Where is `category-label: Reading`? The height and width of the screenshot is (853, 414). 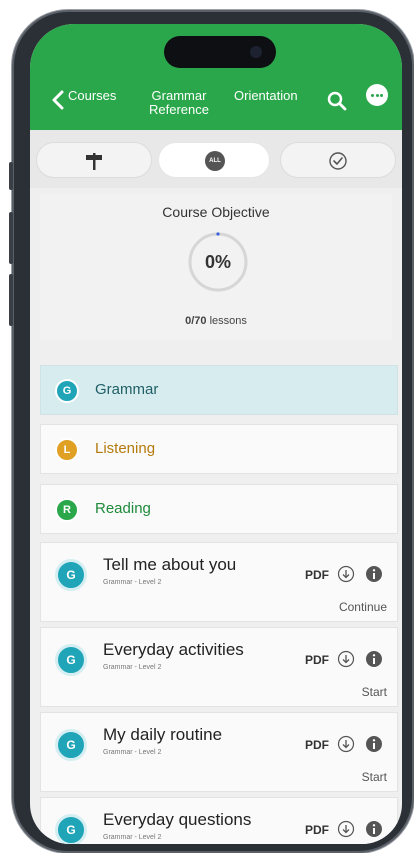
category-label: Reading is located at coordinates (123, 508).